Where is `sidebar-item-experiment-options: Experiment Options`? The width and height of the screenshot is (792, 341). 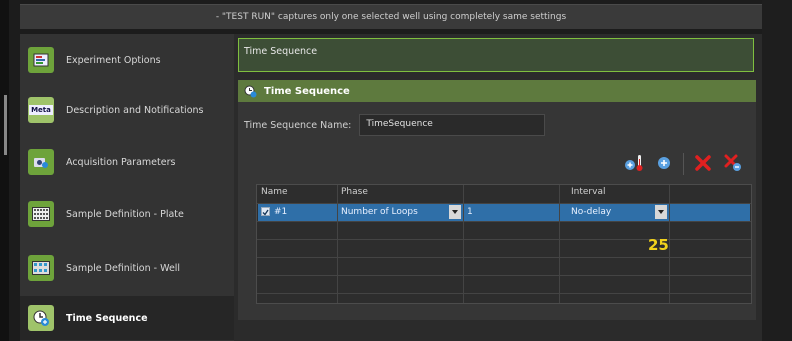 sidebar-item-experiment-options: Experiment Options is located at coordinates (127, 60).